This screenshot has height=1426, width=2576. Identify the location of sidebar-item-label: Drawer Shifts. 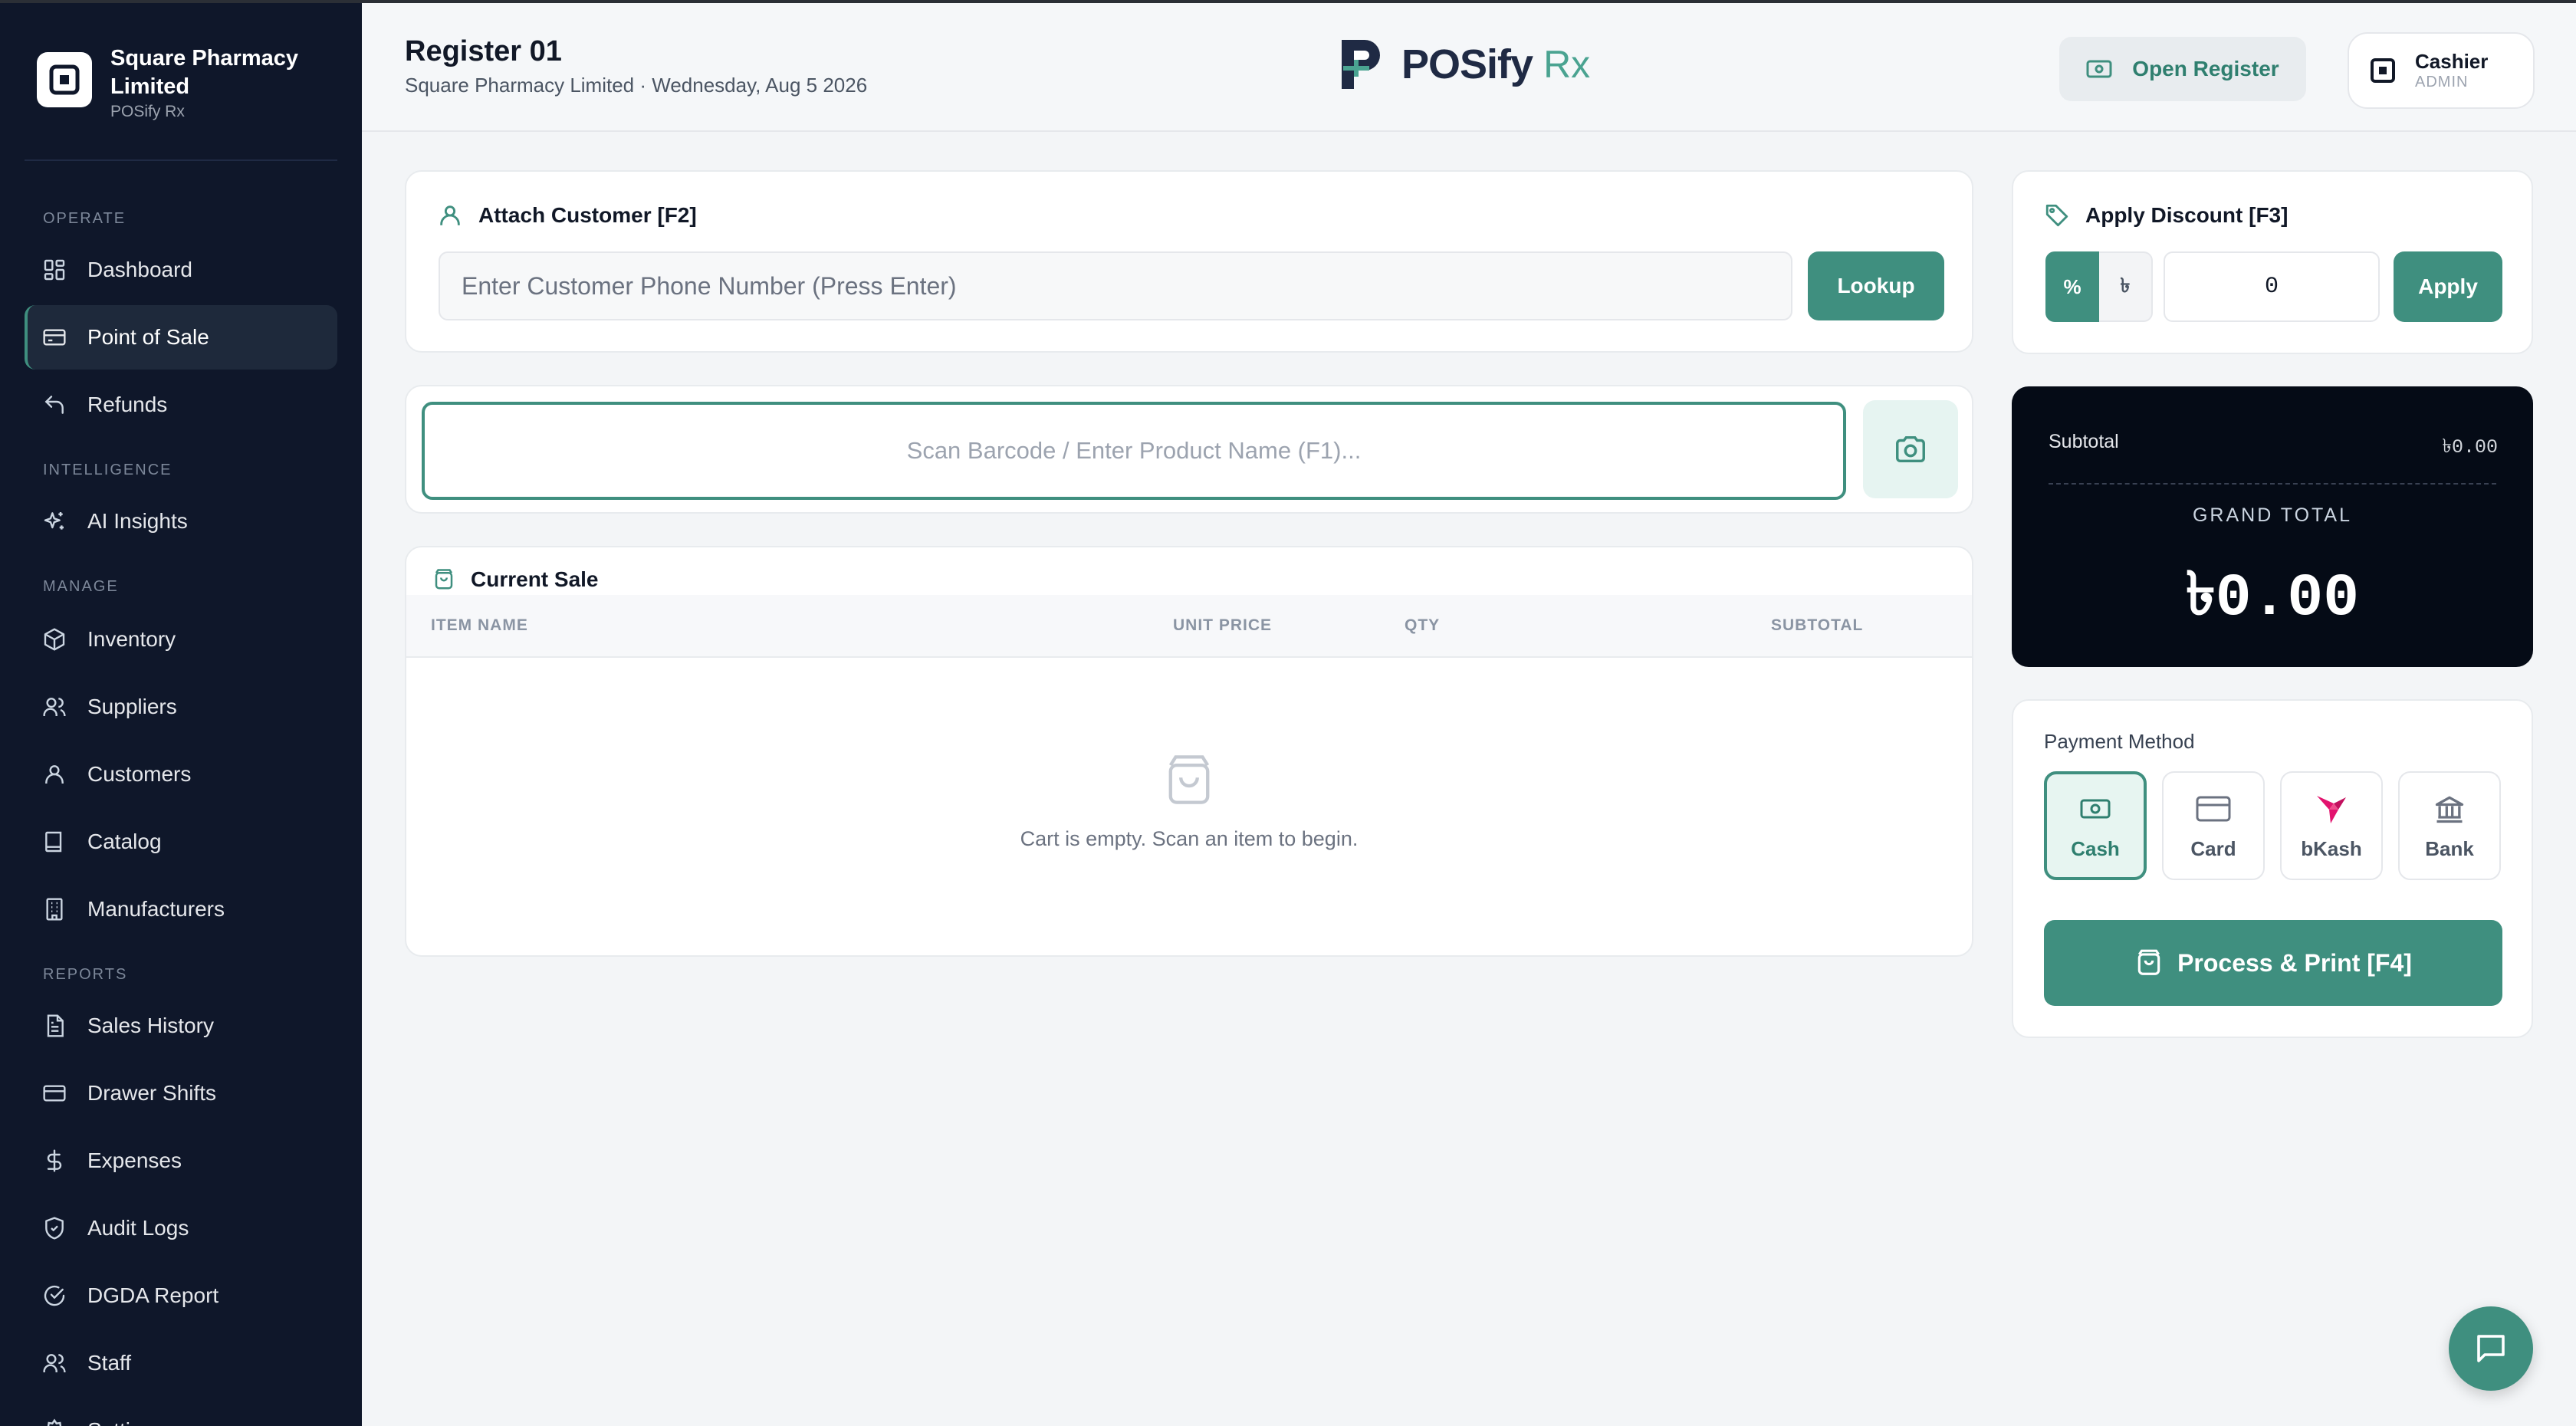
(152, 1093).